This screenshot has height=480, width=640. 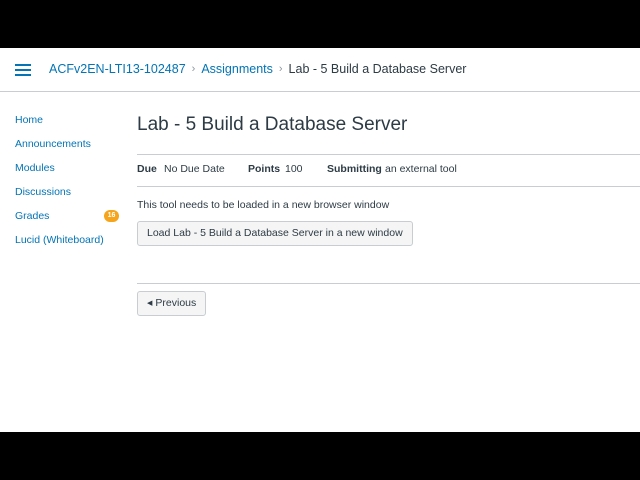 I want to click on page-title: Lab - 5 Build a Database Server, so click(x=272, y=124).